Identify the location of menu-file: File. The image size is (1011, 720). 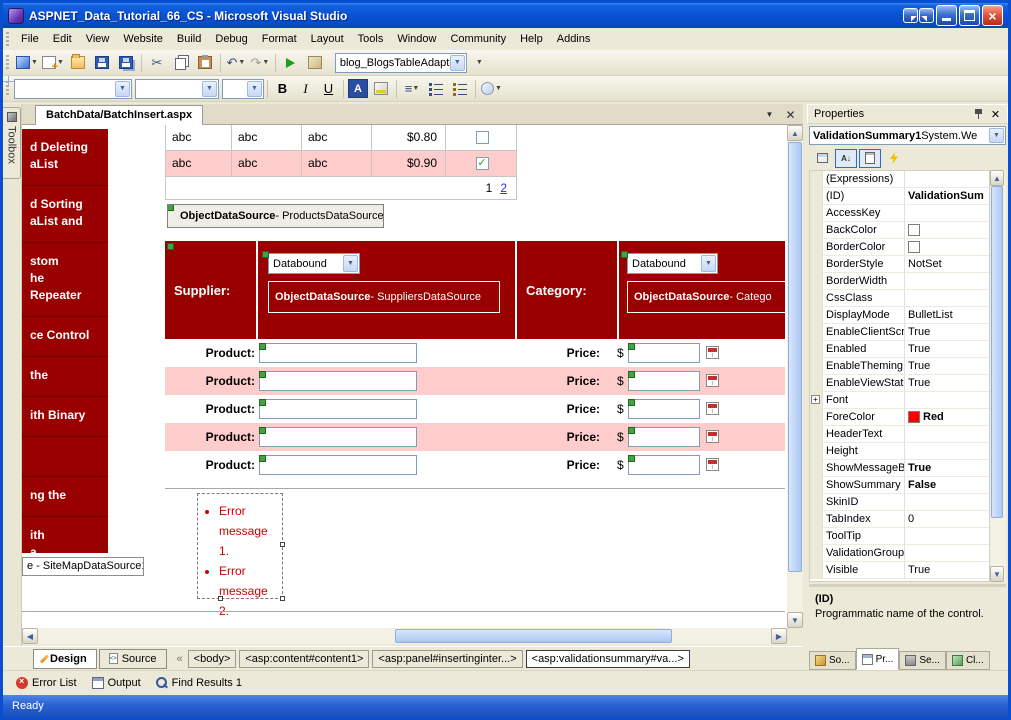
(30, 39).